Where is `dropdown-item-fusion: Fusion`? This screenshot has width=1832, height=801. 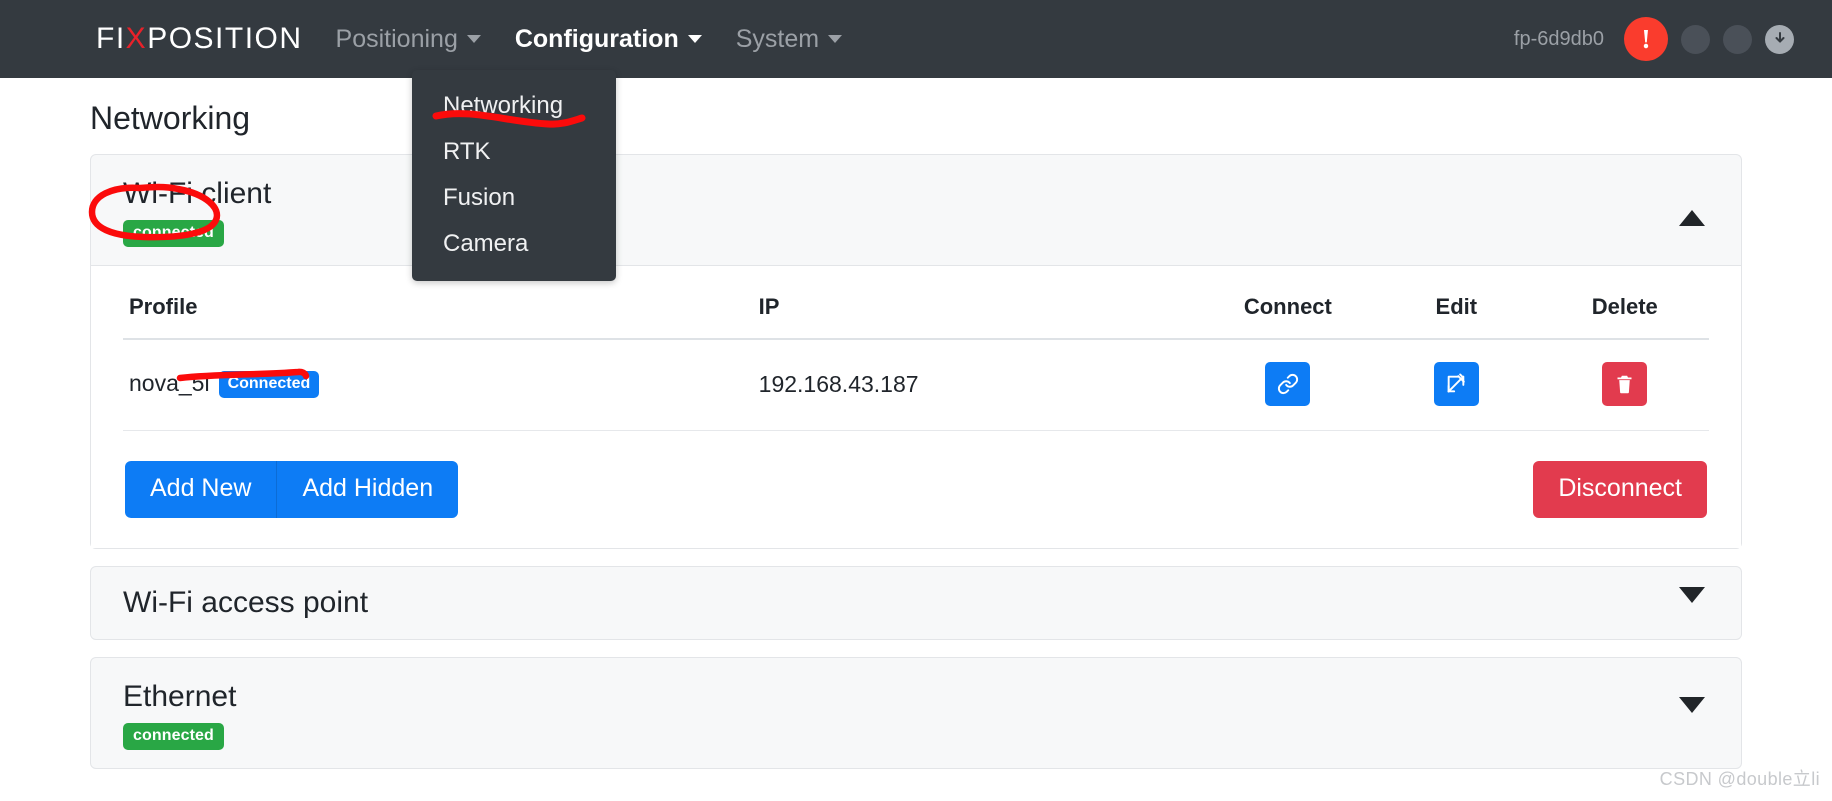
dropdown-item-fusion: Fusion is located at coordinates (514, 198).